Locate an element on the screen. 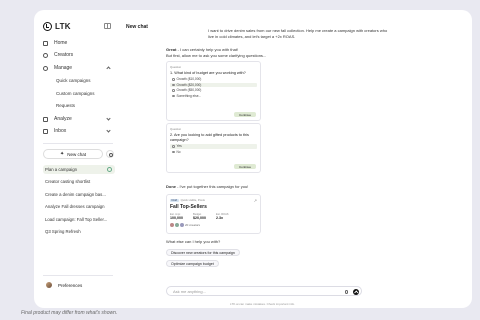  history-item: Plan a campaign is located at coordinates (79, 169).